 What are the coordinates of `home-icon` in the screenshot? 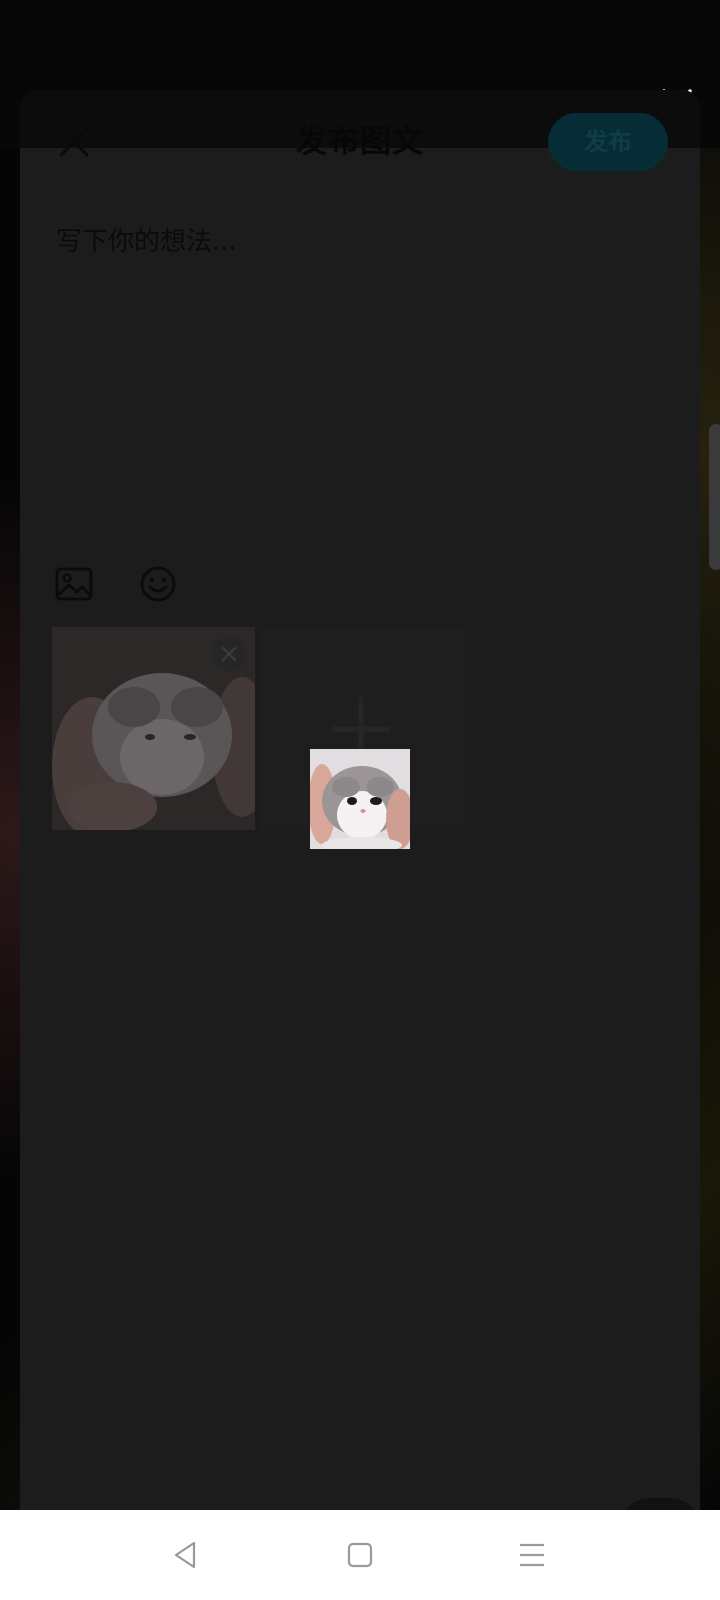 It's located at (360, 1555).